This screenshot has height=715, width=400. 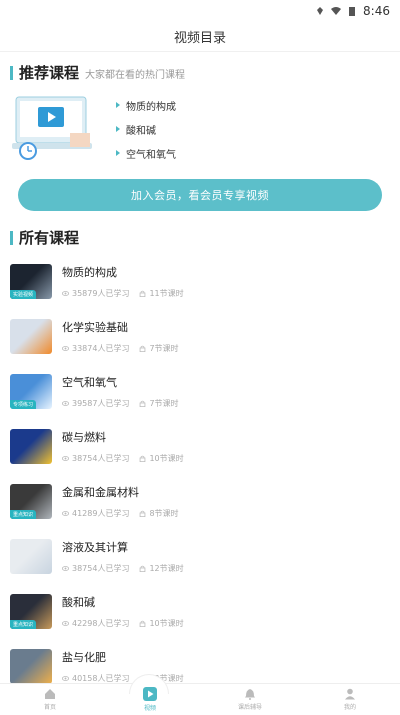 What do you see at coordinates (352, 11) in the screenshot?
I see `battery-icon` at bounding box center [352, 11].